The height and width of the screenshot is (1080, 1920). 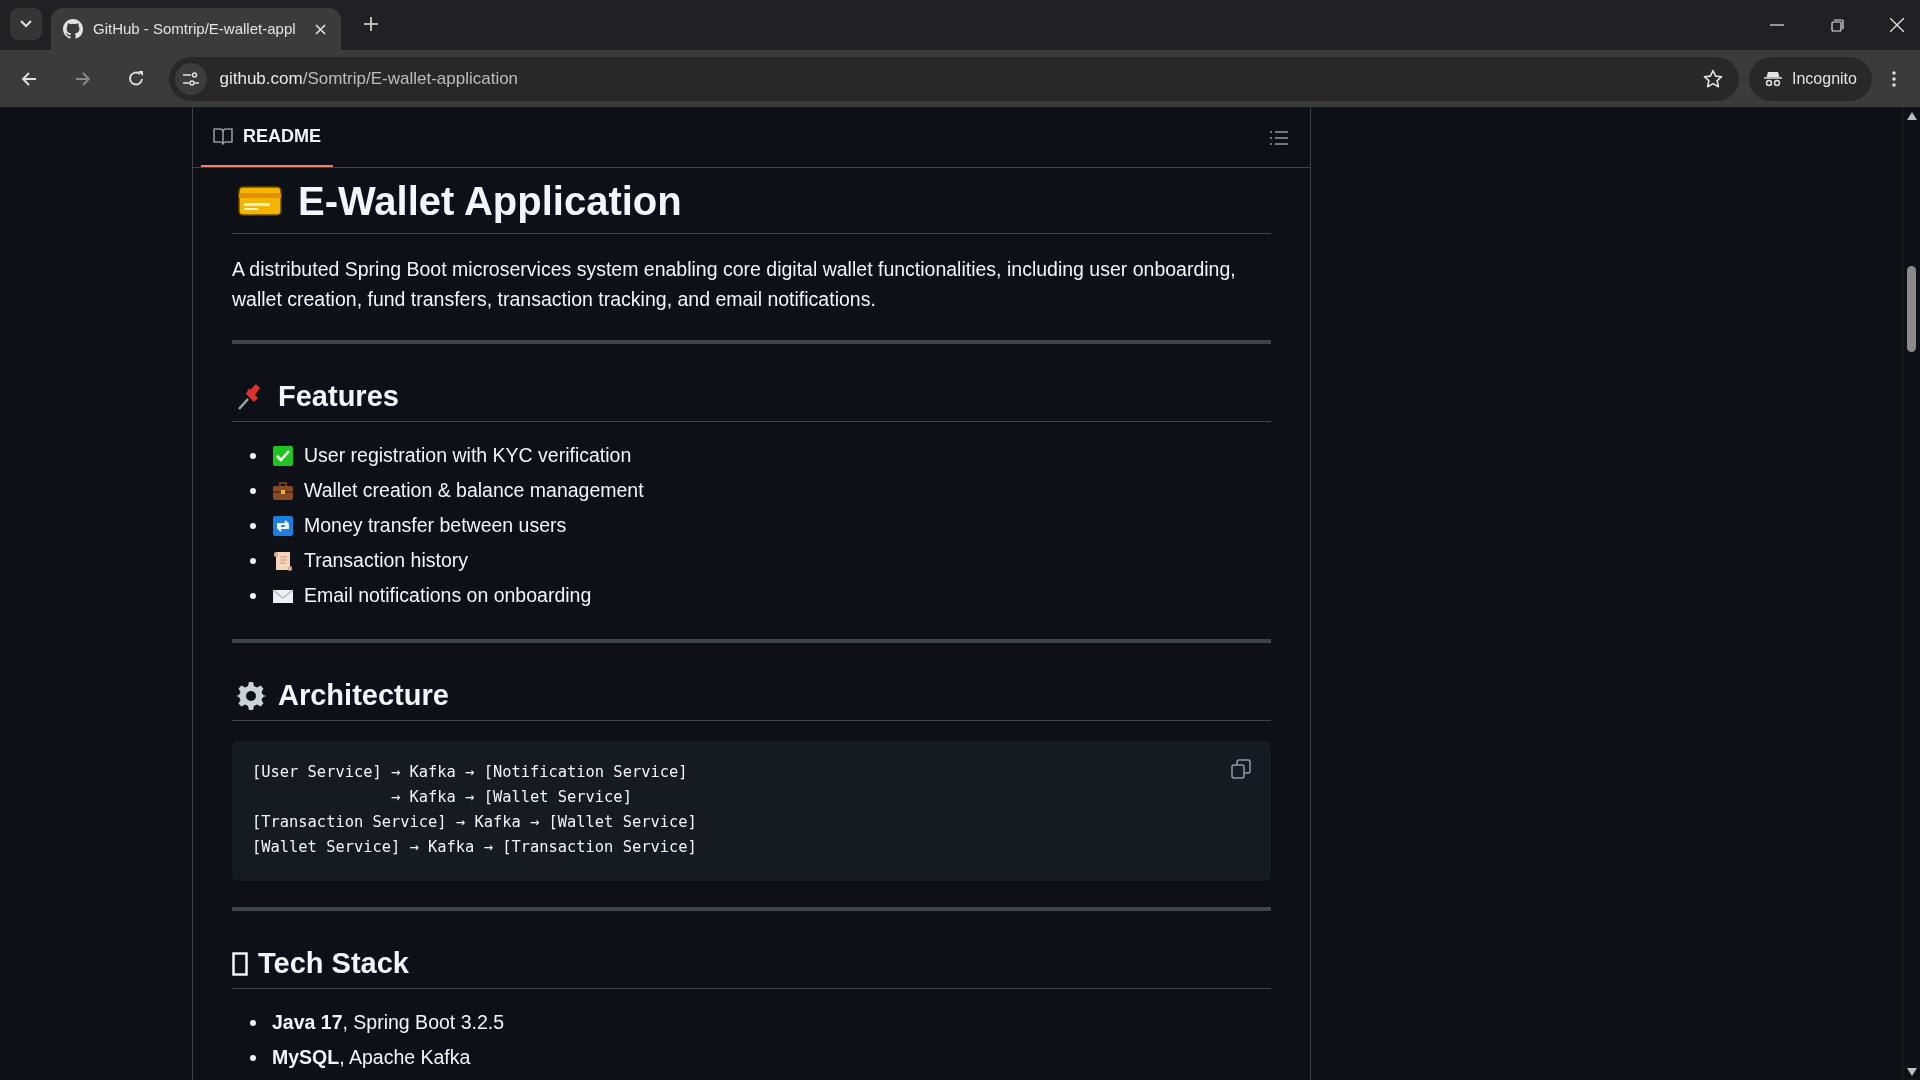 I want to click on section-heading: Features, so click(x=338, y=396).